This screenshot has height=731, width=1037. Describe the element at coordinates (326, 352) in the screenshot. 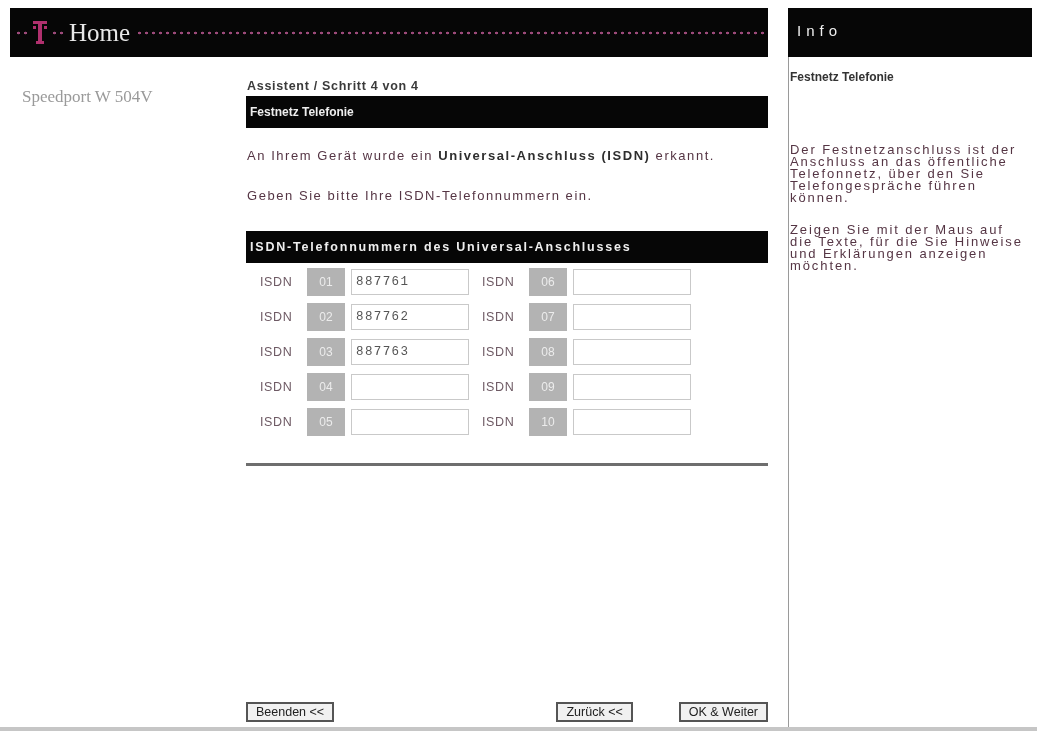

I see `field-number: 03` at that location.